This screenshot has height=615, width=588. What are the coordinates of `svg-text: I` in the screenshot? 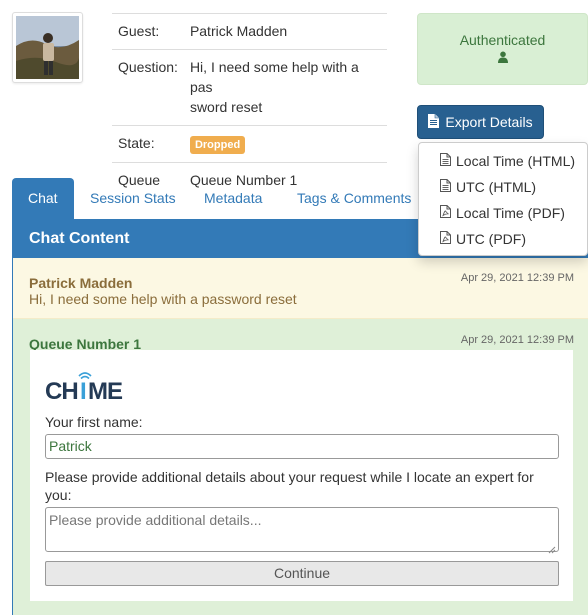 It's located at (83, 390).